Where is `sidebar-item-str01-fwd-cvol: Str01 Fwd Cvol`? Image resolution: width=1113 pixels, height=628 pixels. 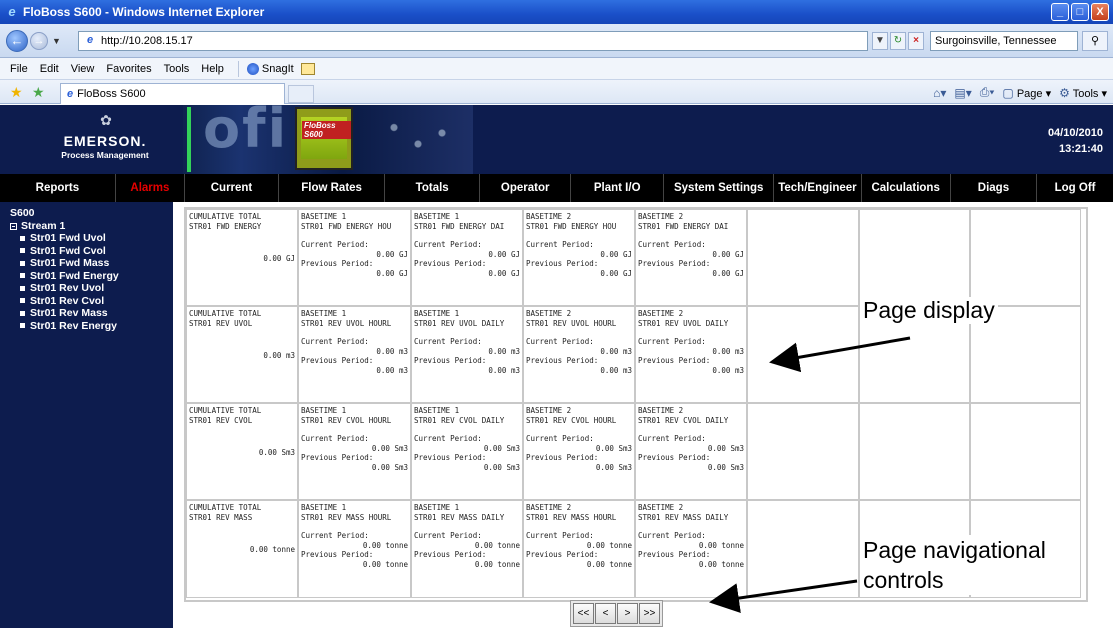 sidebar-item-str01-fwd-cvol: Str01 Fwd Cvol is located at coordinates (96, 251).